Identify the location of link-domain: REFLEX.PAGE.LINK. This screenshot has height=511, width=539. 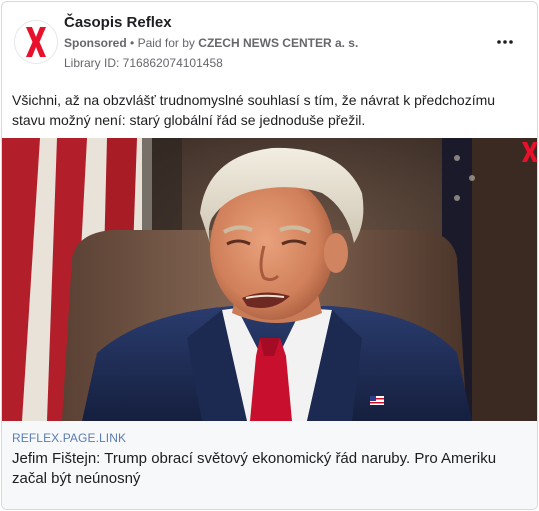
(69, 438).